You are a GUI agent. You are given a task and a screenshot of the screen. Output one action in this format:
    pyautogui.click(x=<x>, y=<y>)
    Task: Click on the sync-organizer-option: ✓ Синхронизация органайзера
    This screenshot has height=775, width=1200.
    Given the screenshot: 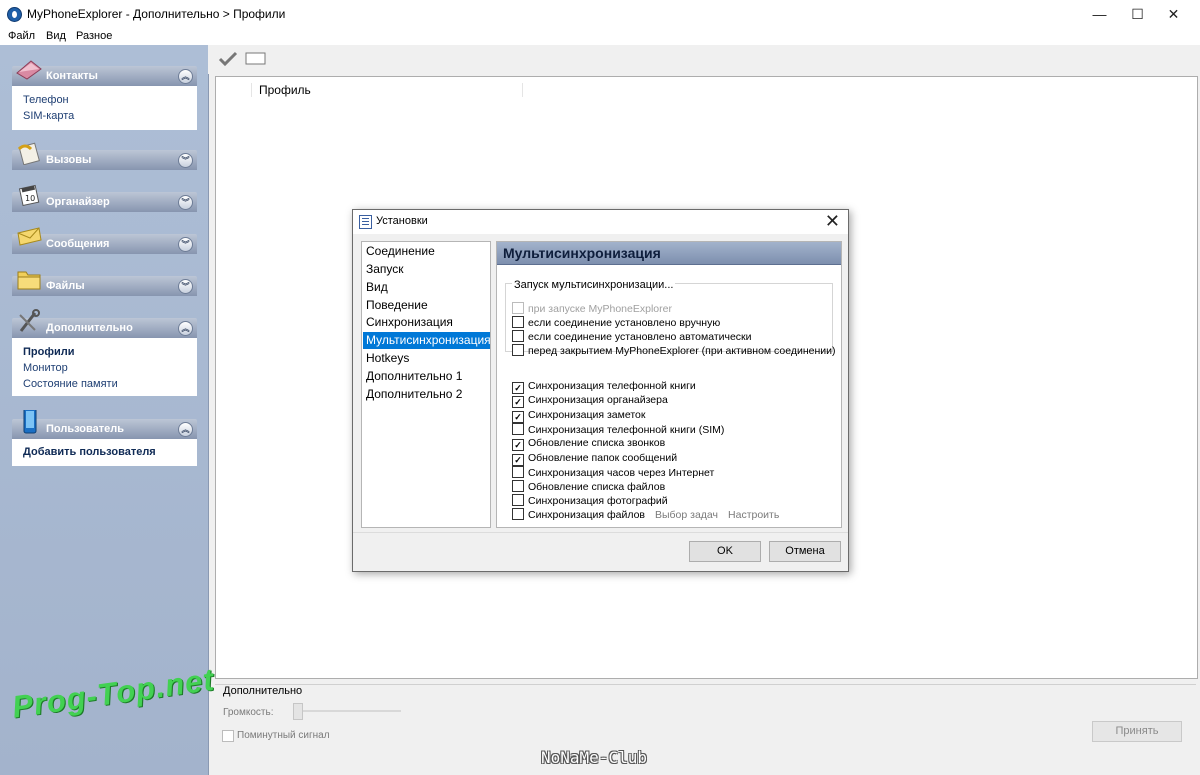 What is the action you would take?
    pyautogui.click(x=590, y=401)
    